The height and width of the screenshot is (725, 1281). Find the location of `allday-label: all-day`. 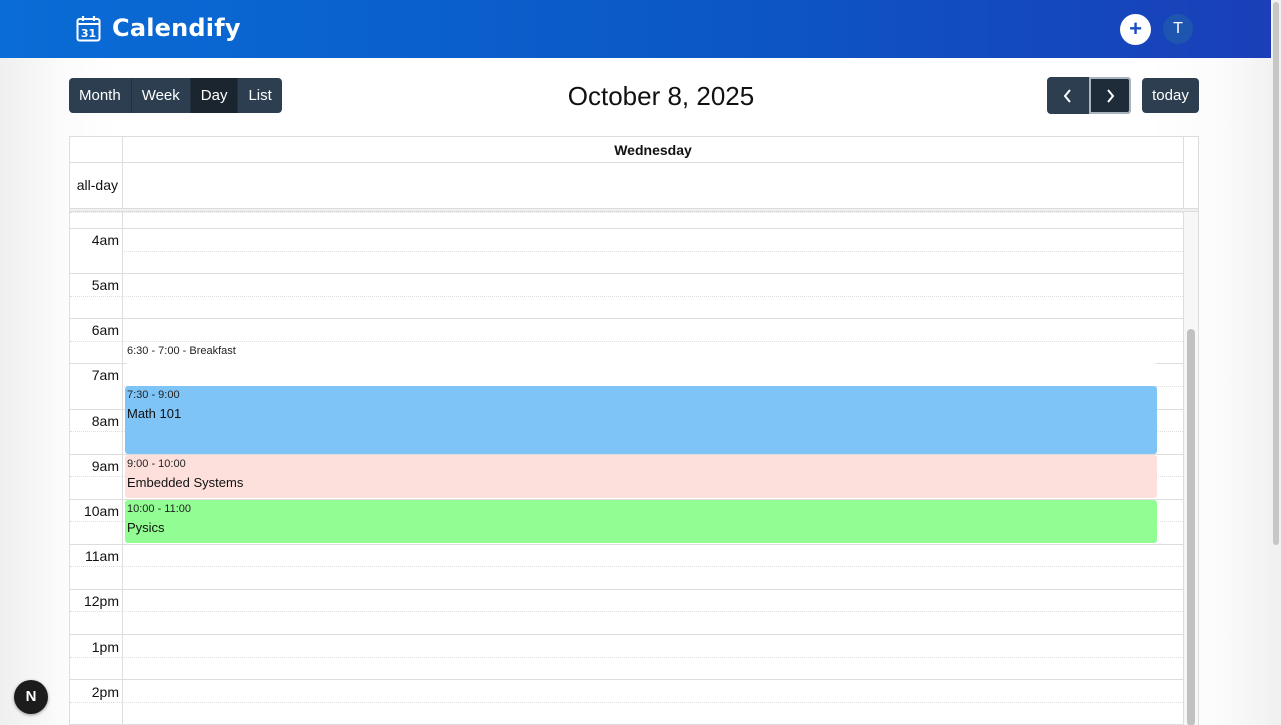

allday-label: all-day is located at coordinates (97, 185).